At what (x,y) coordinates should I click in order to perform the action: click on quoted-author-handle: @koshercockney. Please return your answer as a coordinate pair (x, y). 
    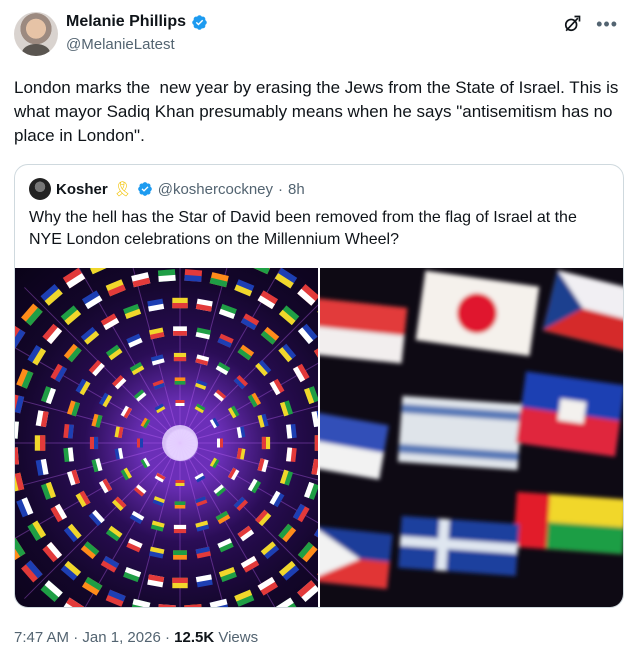
    Looking at the image, I should click on (215, 189).